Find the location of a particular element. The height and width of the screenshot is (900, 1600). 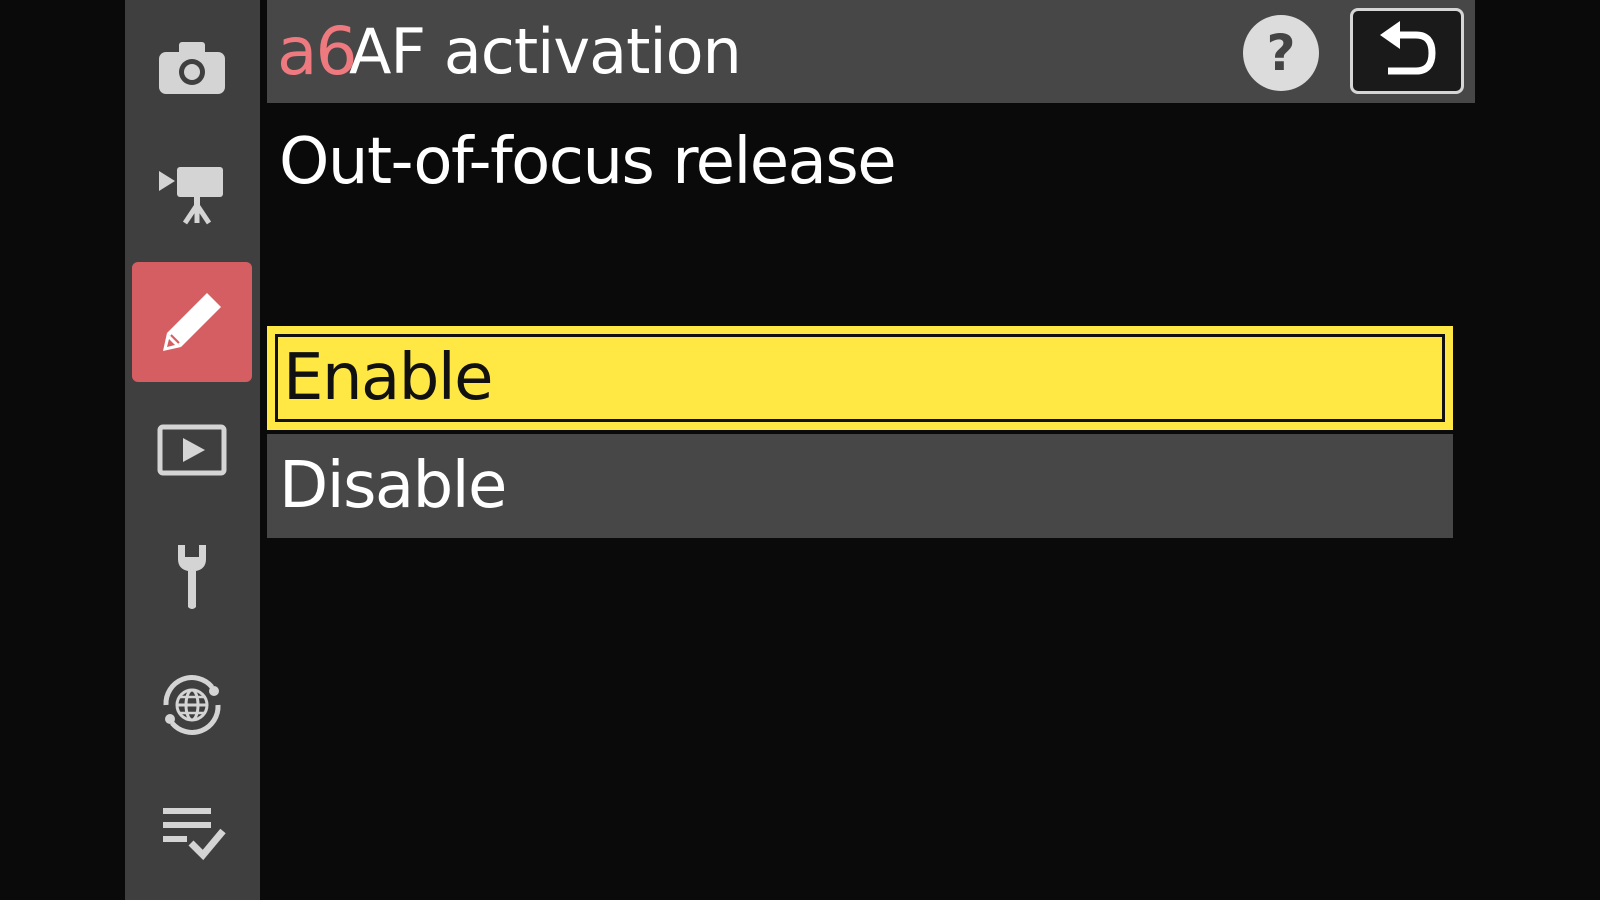

tab-setup is located at coordinates (192, 576).